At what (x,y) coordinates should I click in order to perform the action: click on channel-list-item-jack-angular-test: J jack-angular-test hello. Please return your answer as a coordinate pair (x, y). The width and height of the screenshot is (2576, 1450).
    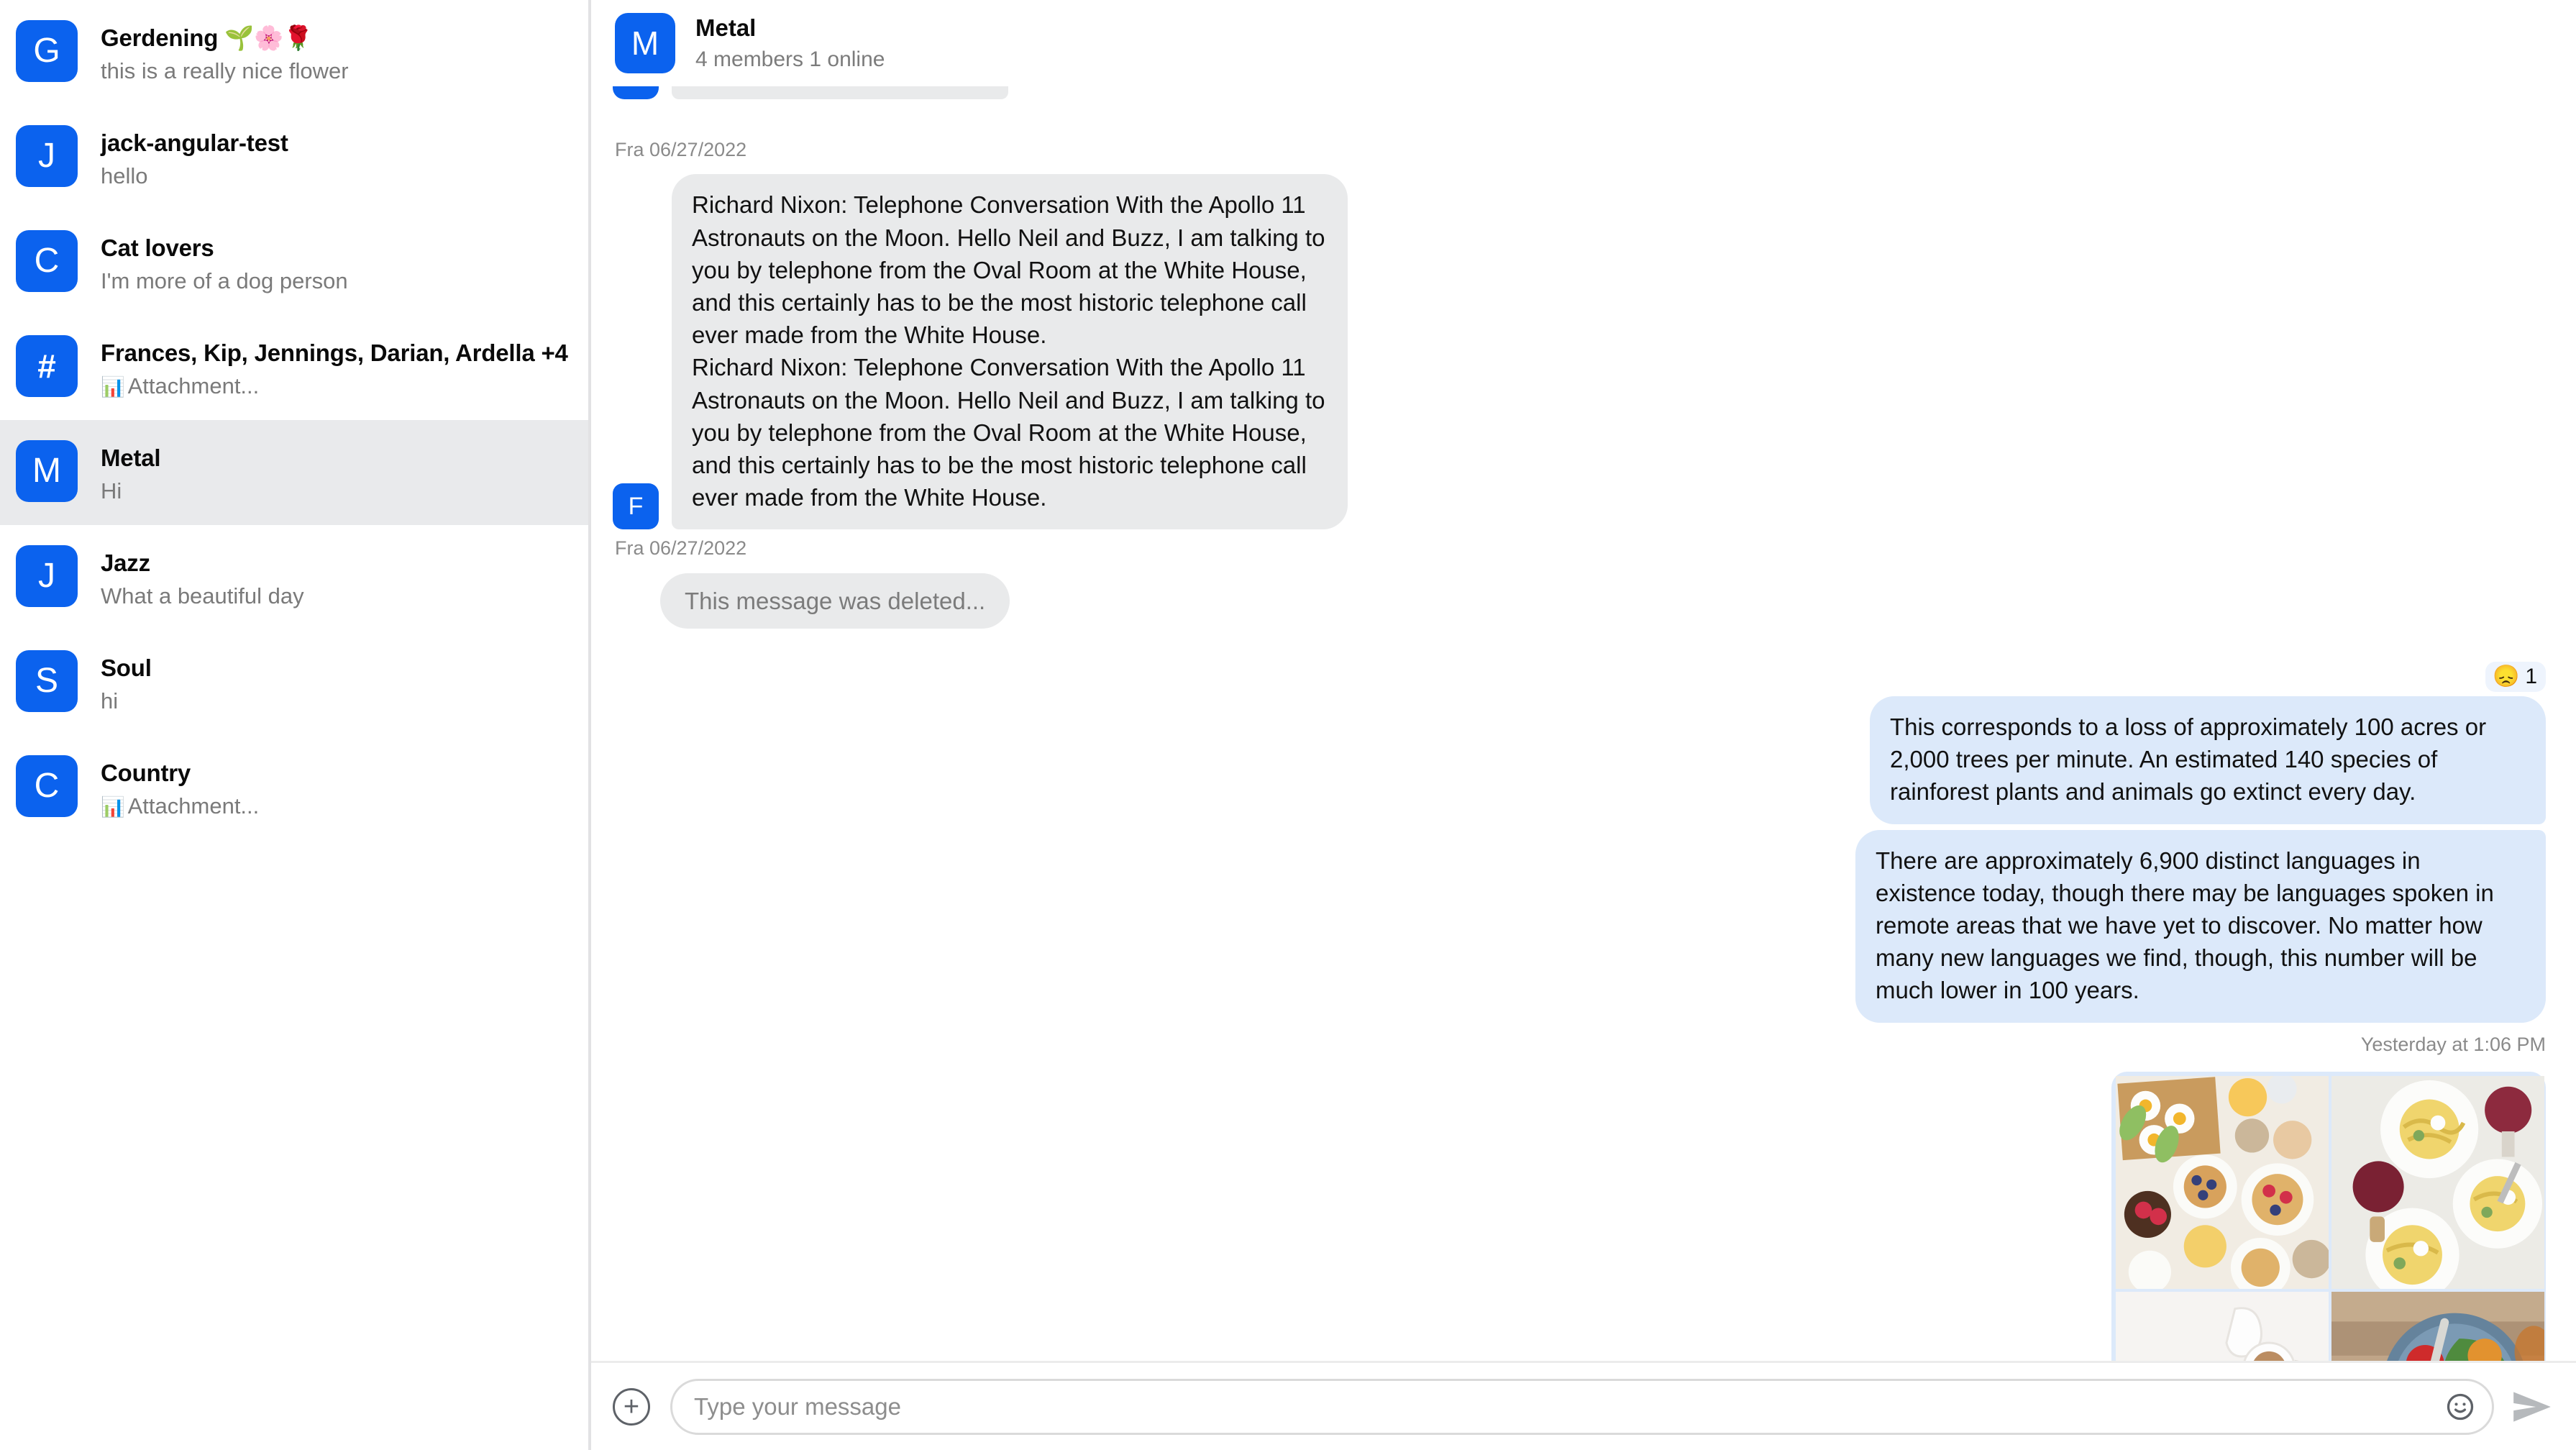
    Looking at the image, I should click on (294, 157).